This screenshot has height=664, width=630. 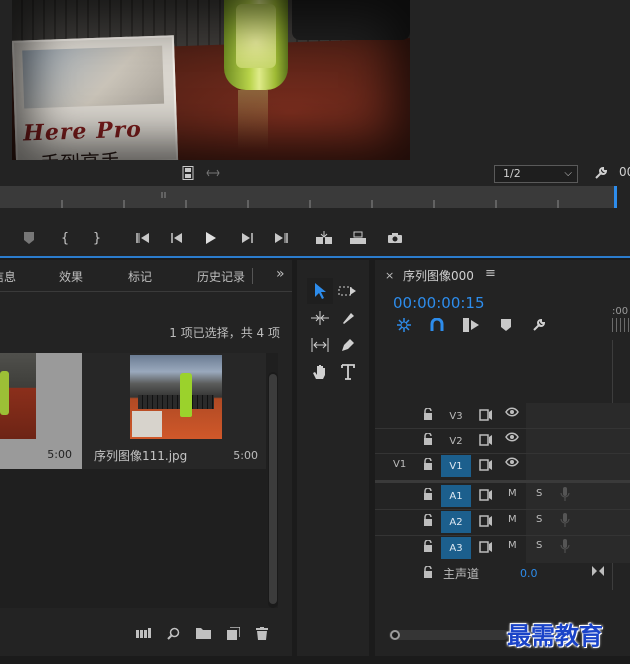 What do you see at coordinates (490, 273) in the screenshot?
I see `menu-icon: ≡` at bounding box center [490, 273].